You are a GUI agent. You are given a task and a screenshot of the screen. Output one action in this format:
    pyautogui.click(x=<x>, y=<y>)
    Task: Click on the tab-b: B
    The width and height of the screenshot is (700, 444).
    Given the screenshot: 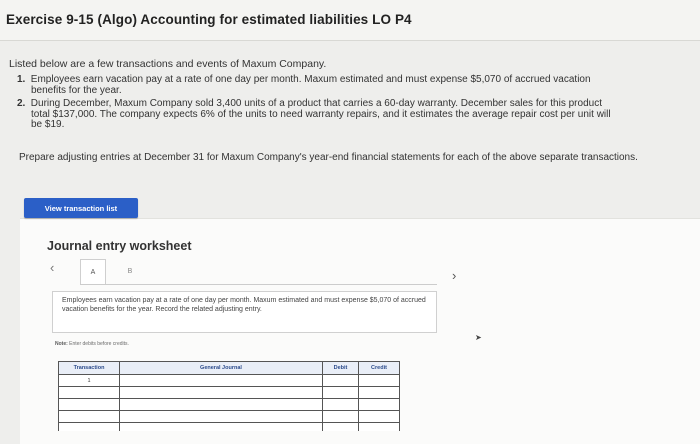 What is the action you would take?
    pyautogui.click(x=130, y=271)
    